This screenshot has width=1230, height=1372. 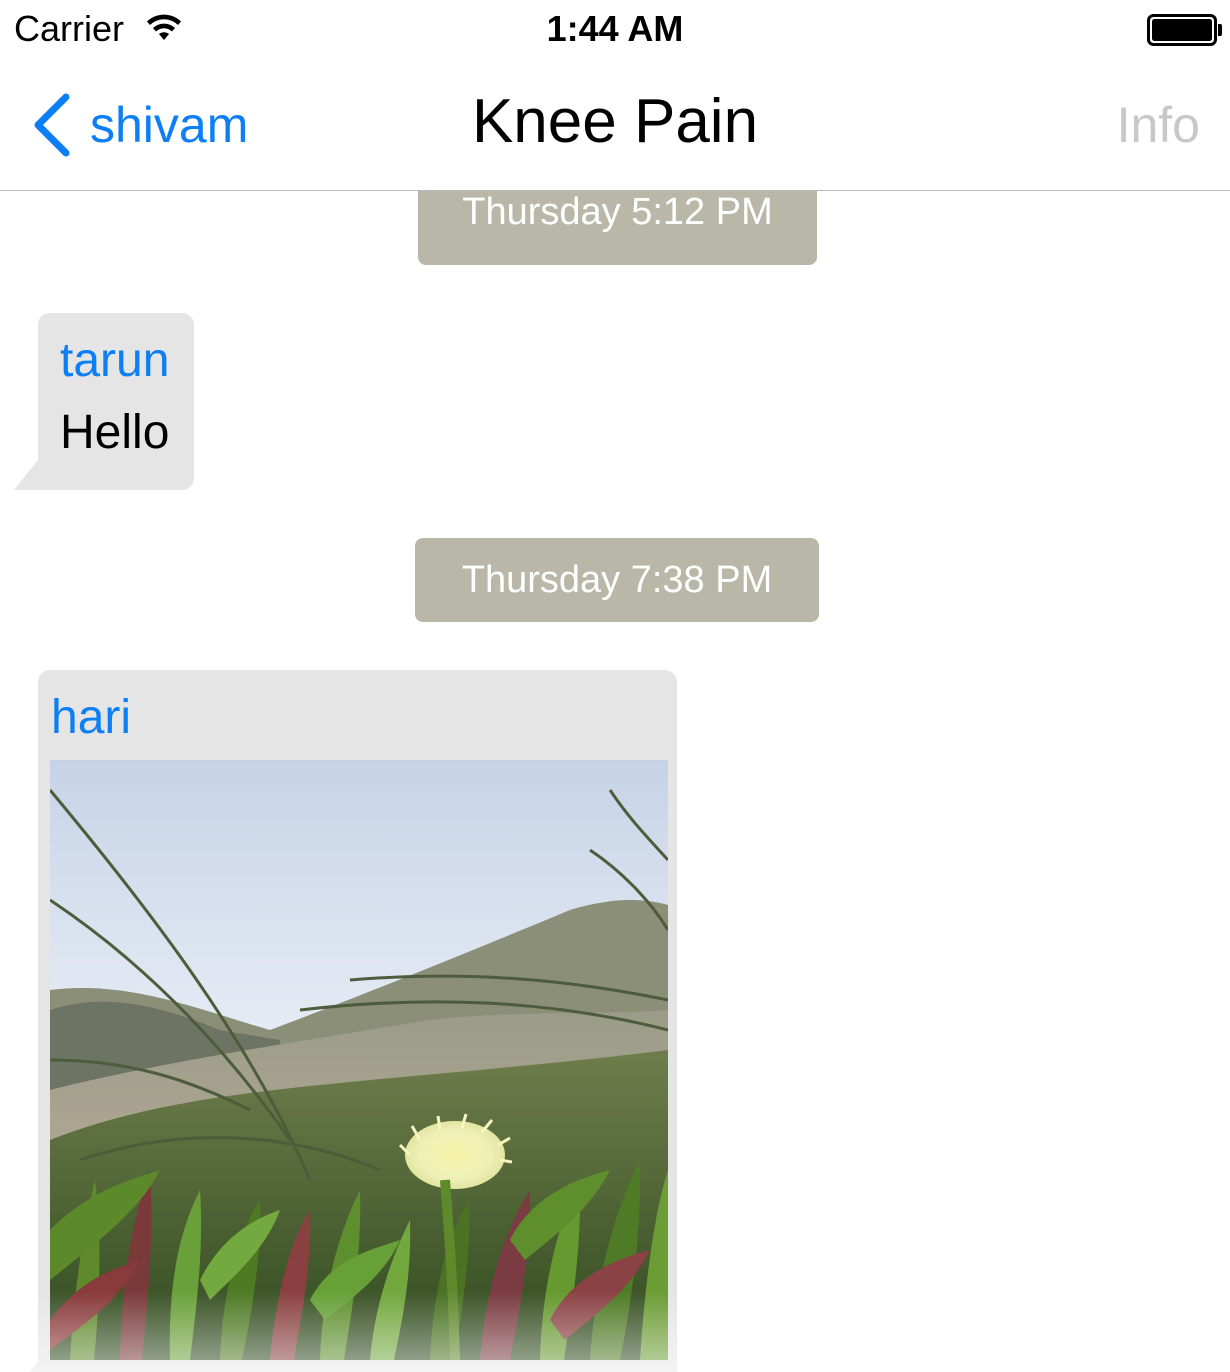 What do you see at coordinates (115, 360) in the screenshot?
I see `sender-name: tarun` at bounding box center [115, 360].